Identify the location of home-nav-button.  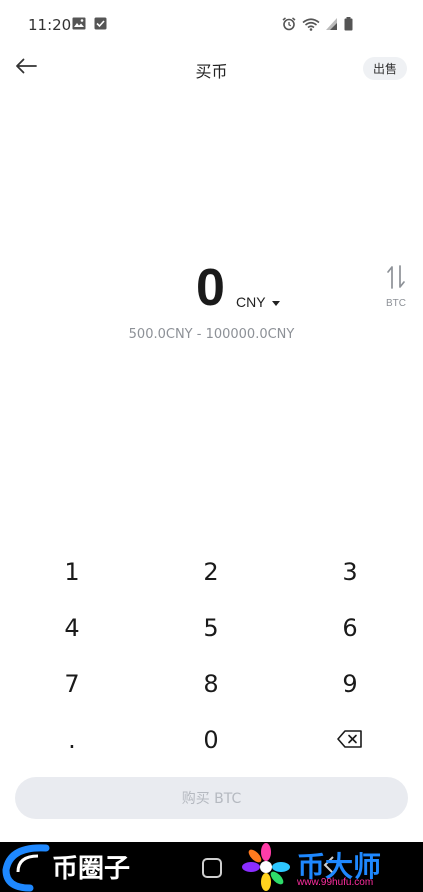
(212, 868).